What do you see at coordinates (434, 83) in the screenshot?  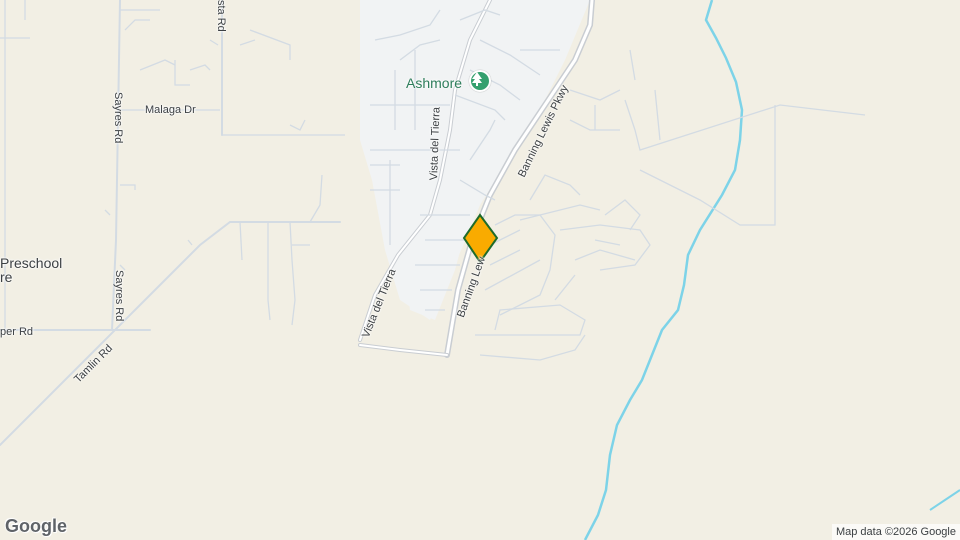 I see `poi-label-ashmore: Ashmore` at bounding box center [434, 83].